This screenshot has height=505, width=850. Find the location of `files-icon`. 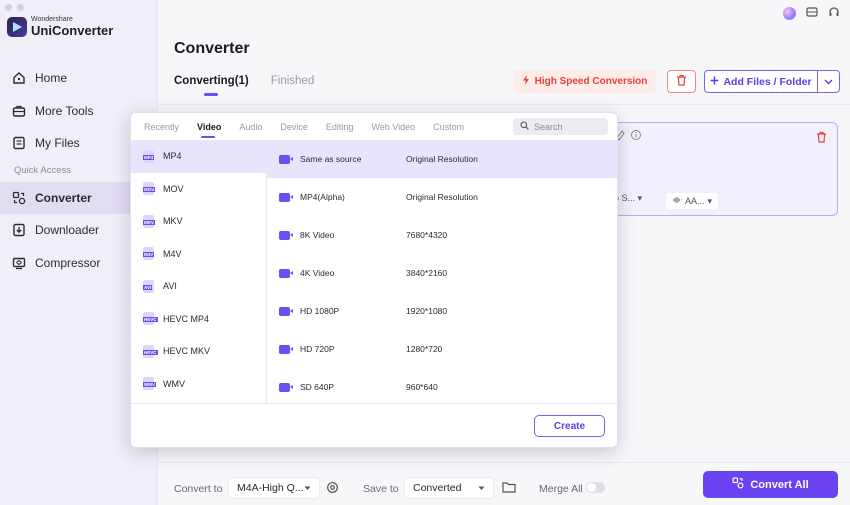

files-icon is located at coordinates (18, 143).